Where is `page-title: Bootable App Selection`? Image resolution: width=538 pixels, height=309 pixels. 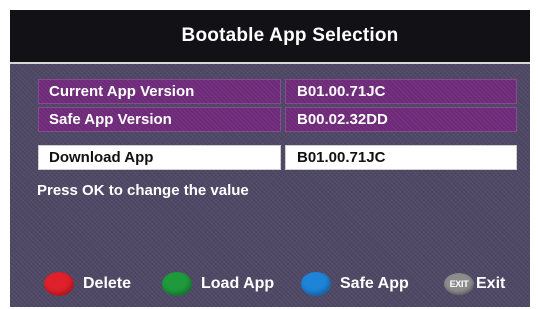 page-title: Bootable App Selection is located at coordinates (290, 35).